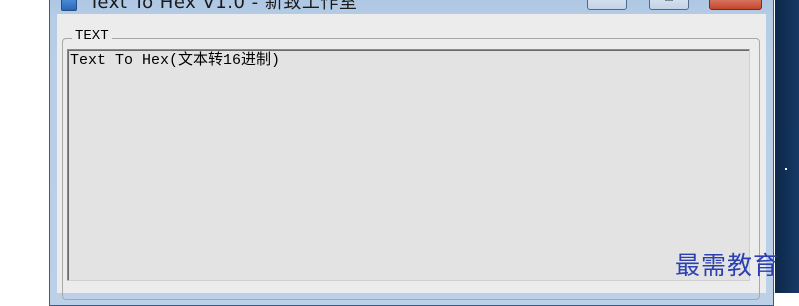 The width and height of the screenshot is (799, 306). Describe the element at coordinates (607, 2) in the screenshot. I see `minimize-icon: —` at that location.